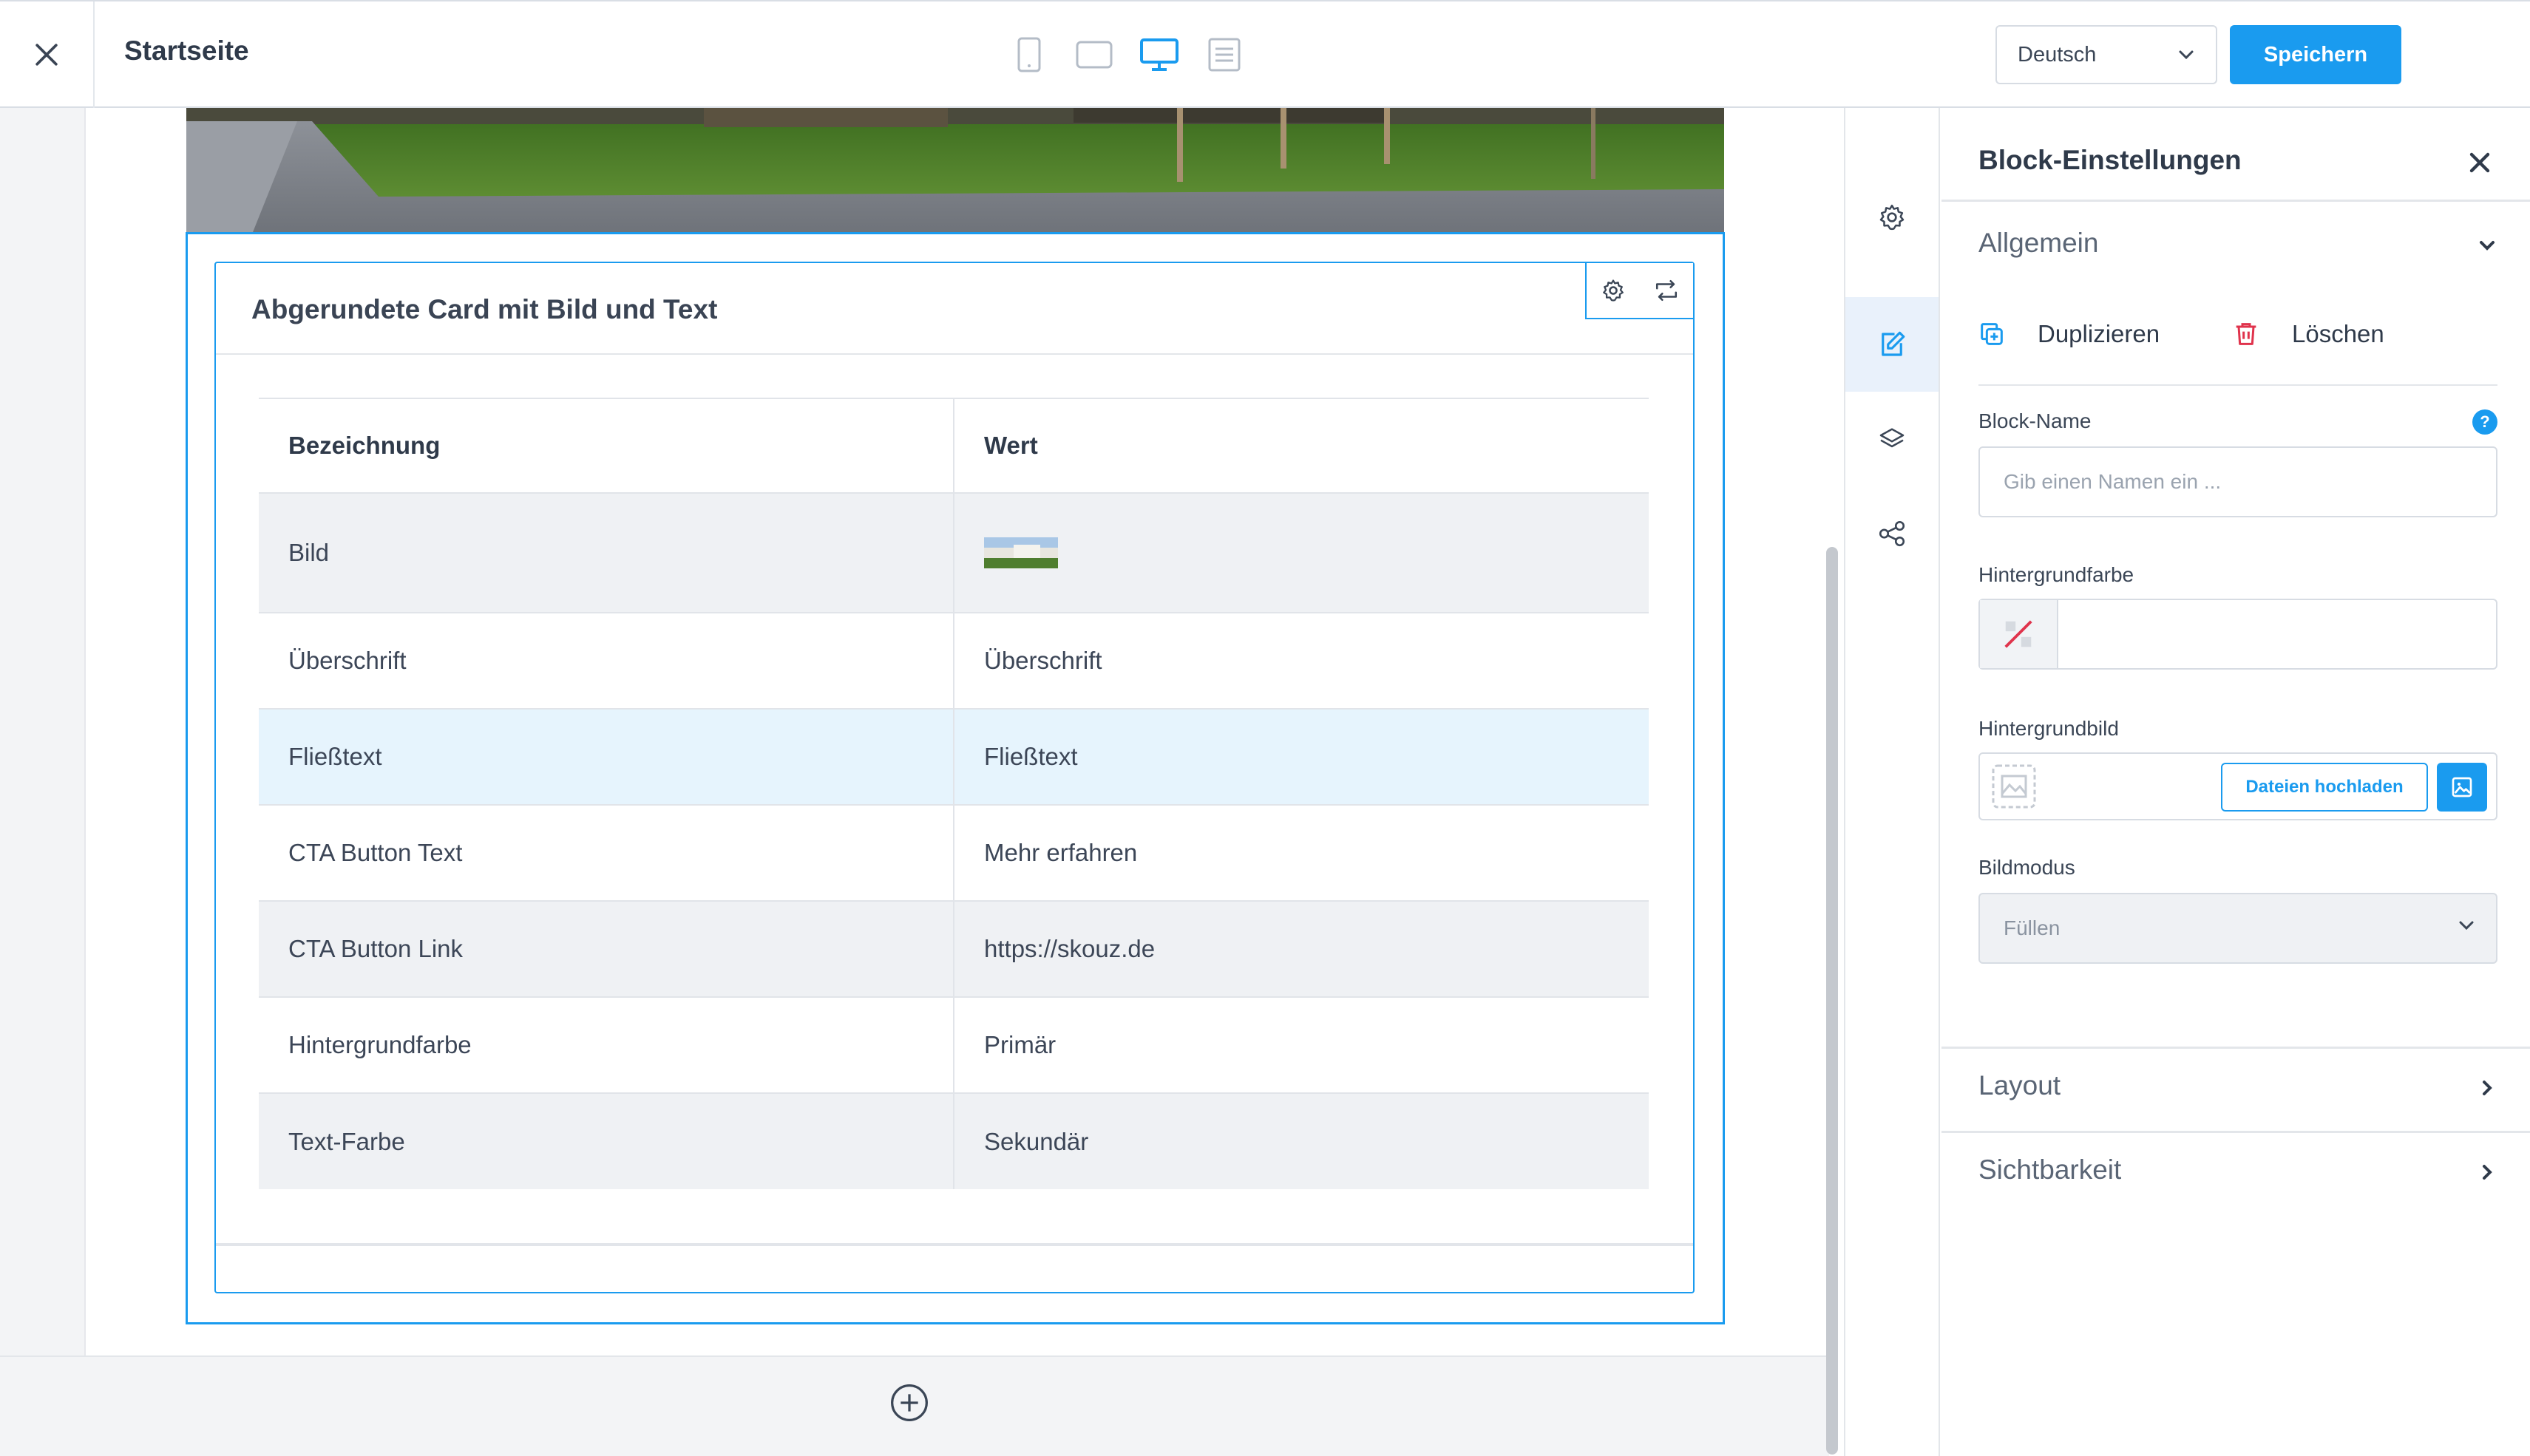  What do you see at coordinates (1639, 291) in the screenshot?
I see `card-toolbar` at bounding box center [1639, 291].